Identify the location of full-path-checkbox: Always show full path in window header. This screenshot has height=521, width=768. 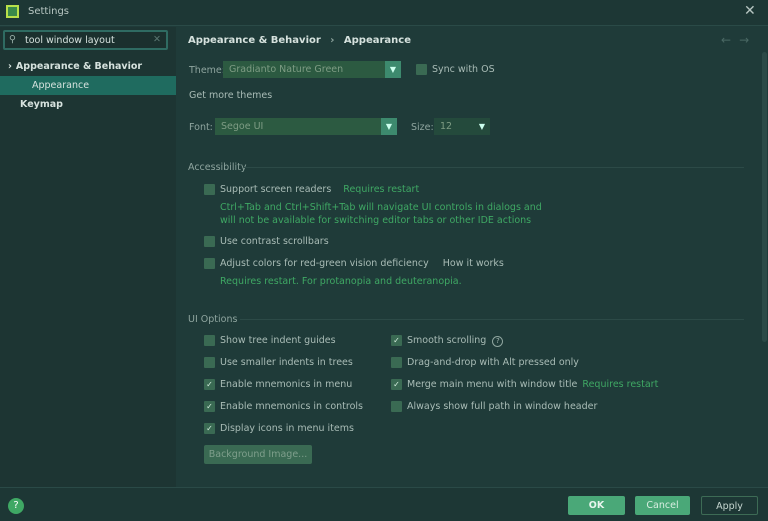
(494, 406).